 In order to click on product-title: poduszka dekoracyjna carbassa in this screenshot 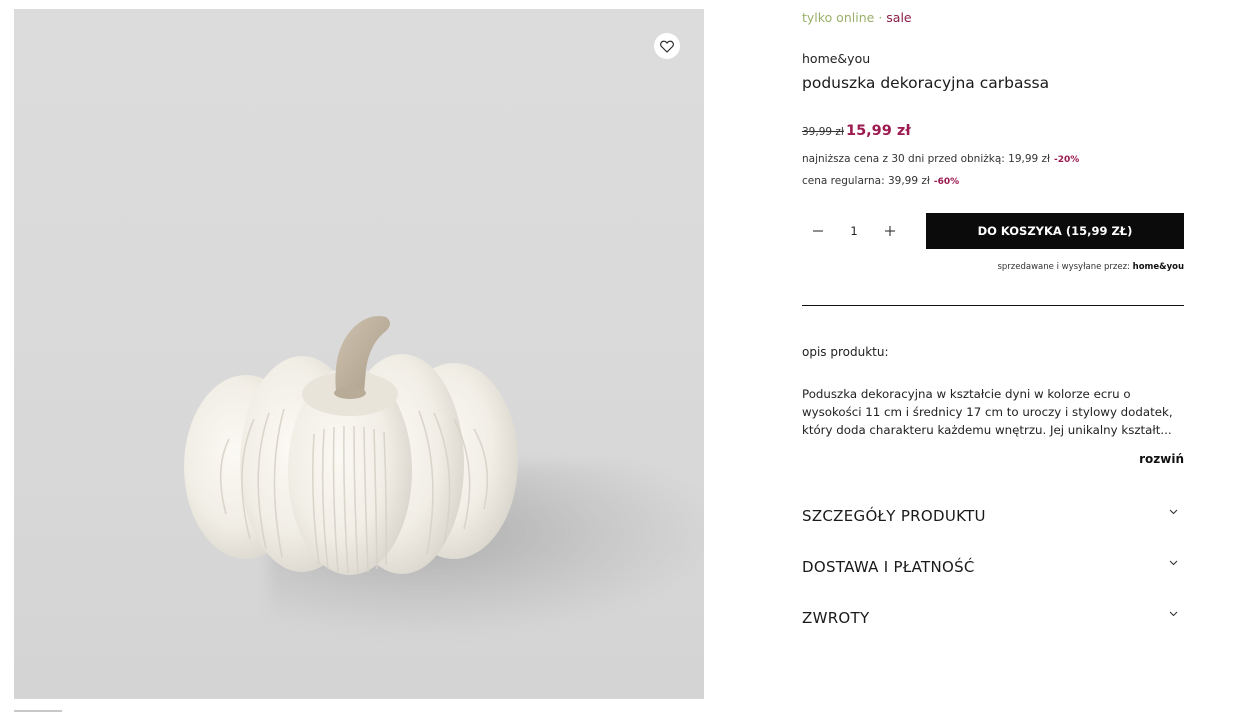, I will do `click(926, 83)`.